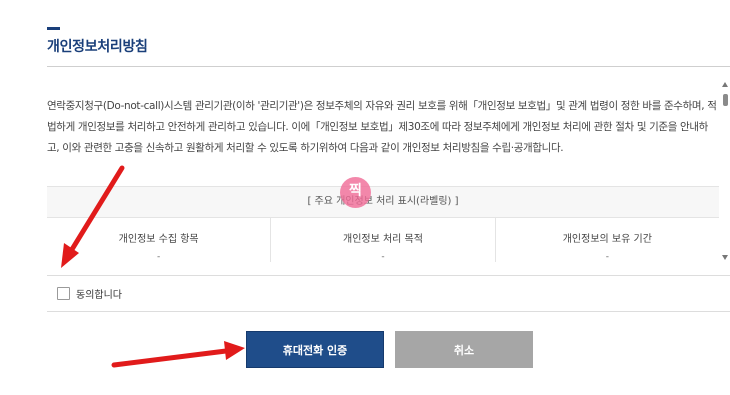 The image size is (730, 395). What do you see at coordinates (178, 354) in the screenshot?
I see `annotation-arrow-to-verify-button` at bounding box center [178, 354].